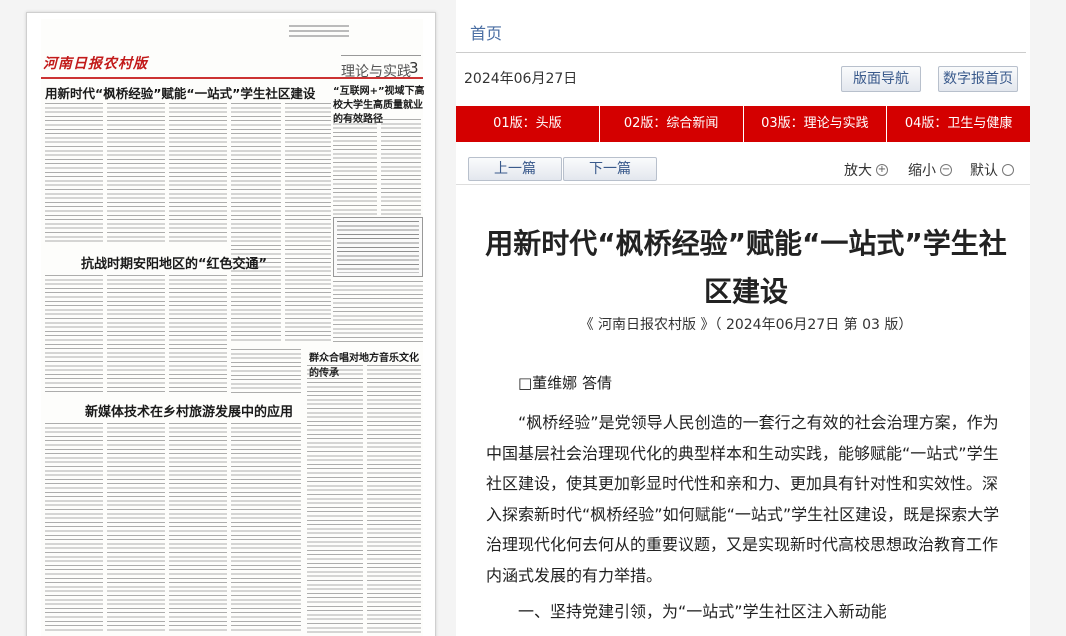 This screenshot has height=636, width=1066. I want to click on section-tab-02: 02版：综合新闻, so click(672, 124).